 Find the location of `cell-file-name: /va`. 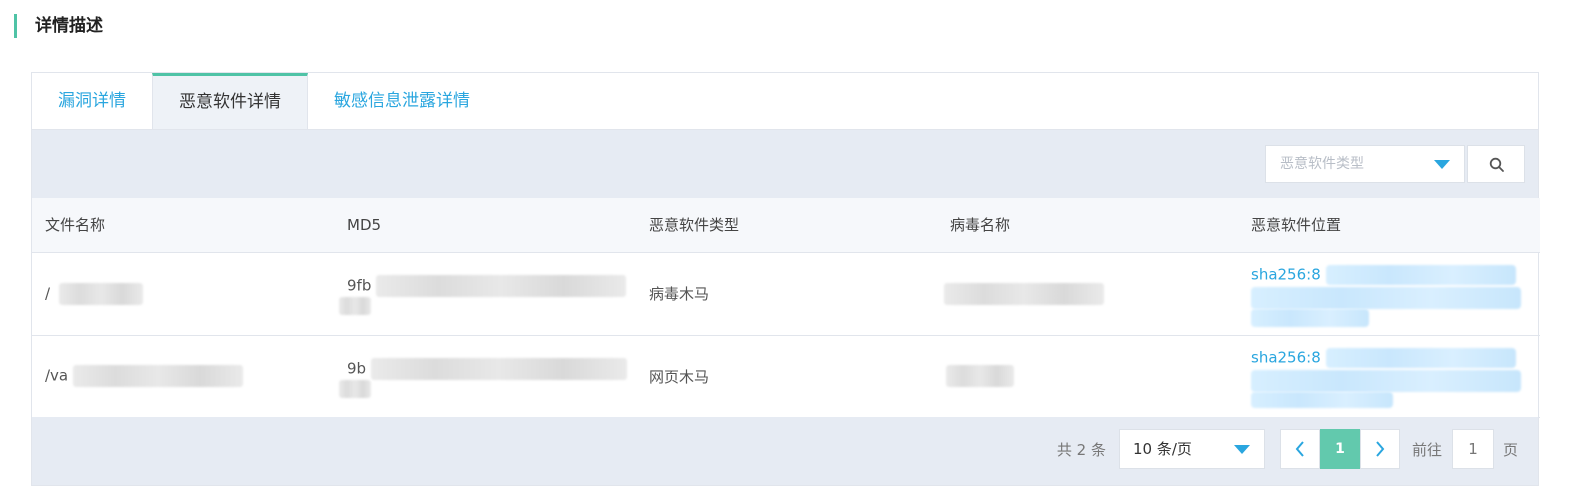

cell-file-name: /va is located at coordinates (183, 376).